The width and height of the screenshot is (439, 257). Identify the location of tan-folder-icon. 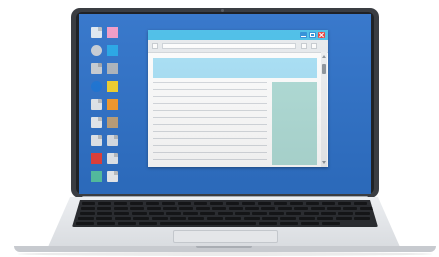
(112, 122).